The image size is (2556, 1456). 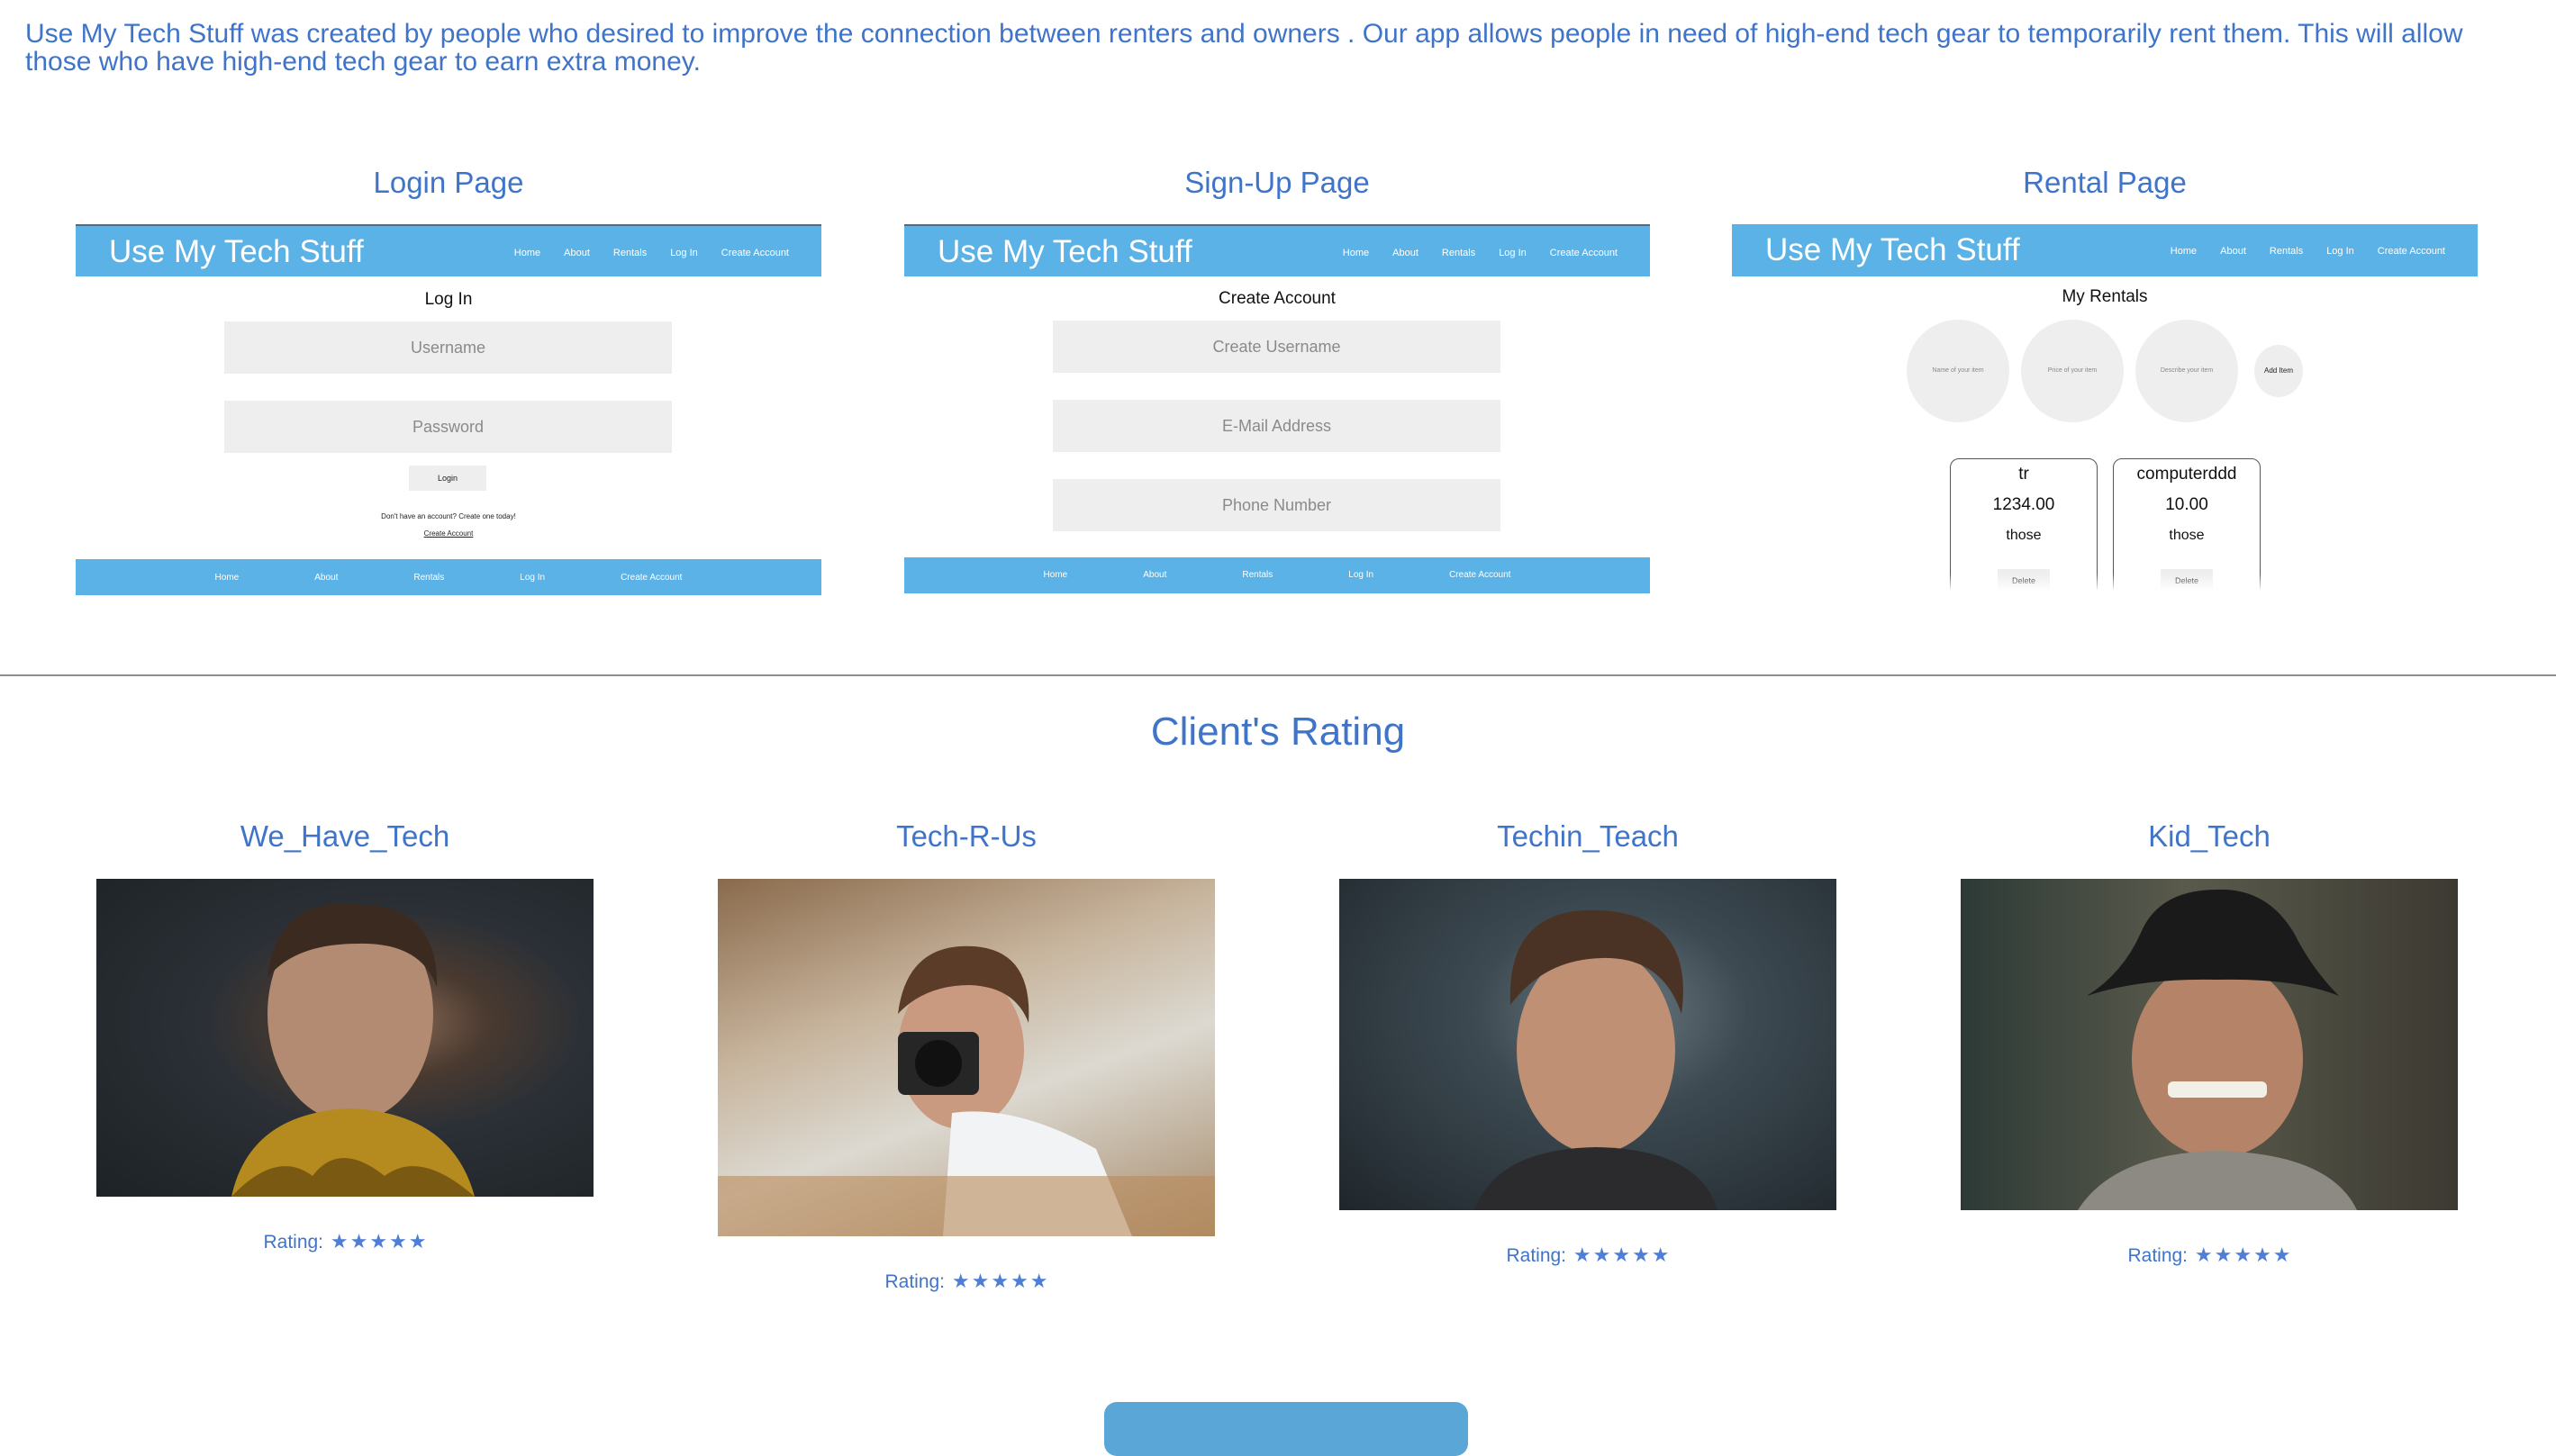 I want to click on item-name: computerddd, so click(x=2186, y=474).